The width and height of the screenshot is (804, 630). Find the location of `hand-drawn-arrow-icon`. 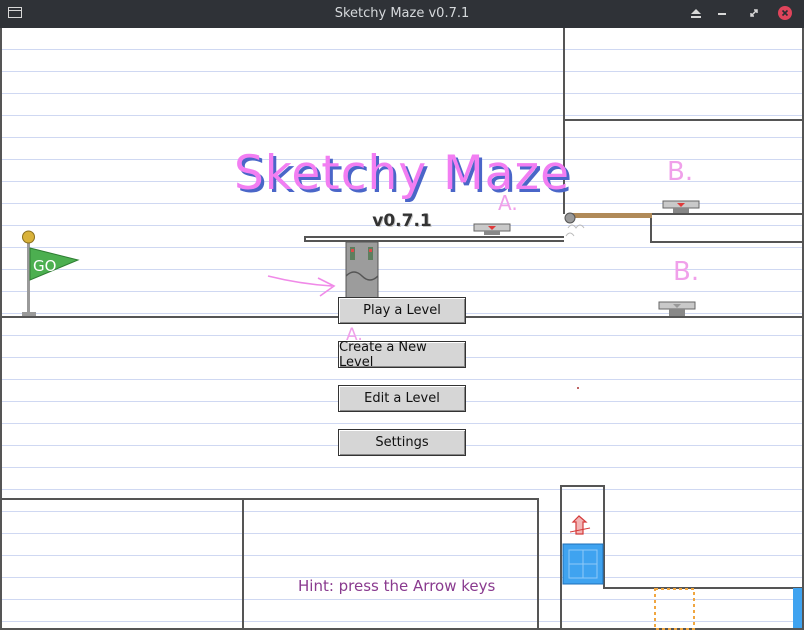

hand-drawn-arrow-icon is located at coordinates (301, 286).